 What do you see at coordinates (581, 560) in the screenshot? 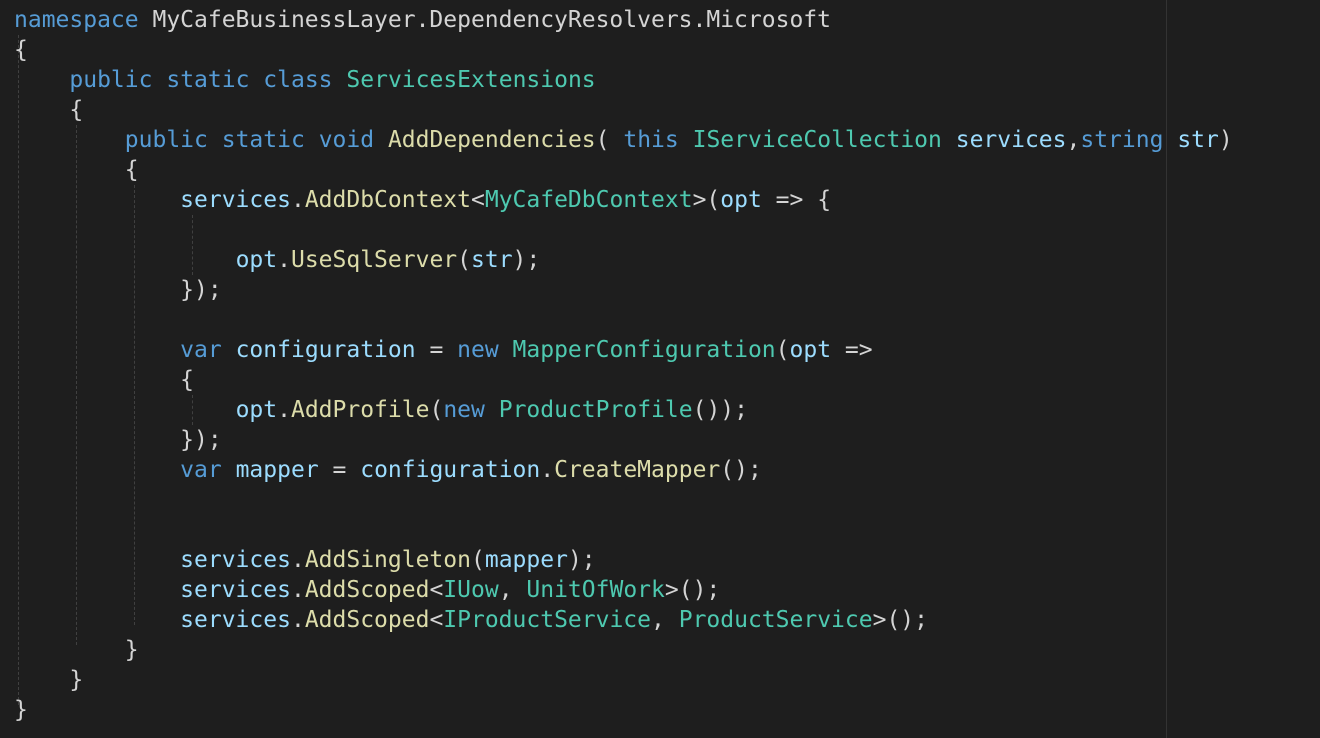
I see `punctuation-token: );` at bounding box center [581, 560].